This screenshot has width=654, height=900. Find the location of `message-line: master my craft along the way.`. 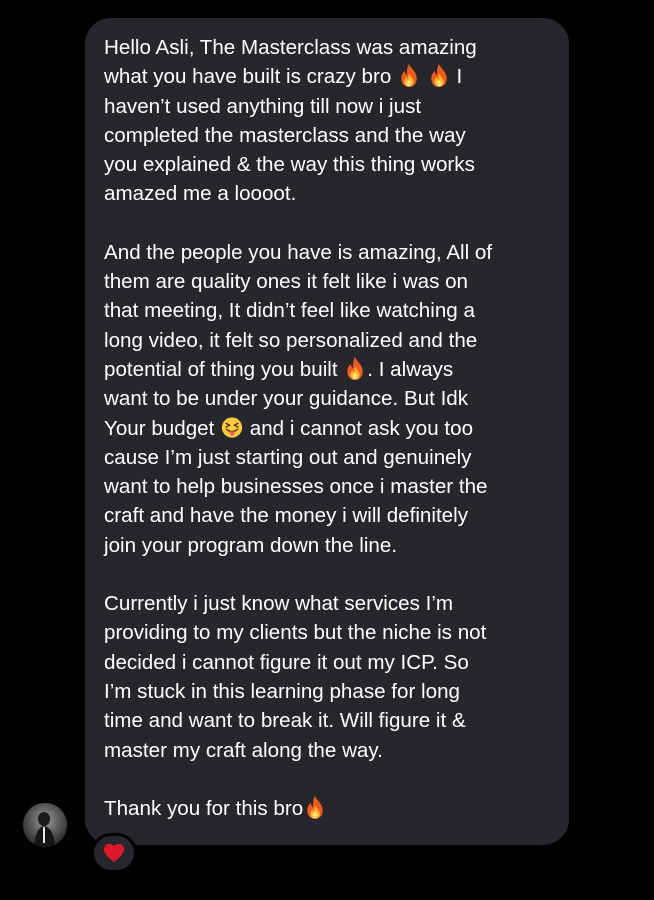

message-line: master my craft along the way. is located at coordinates (327, 750).